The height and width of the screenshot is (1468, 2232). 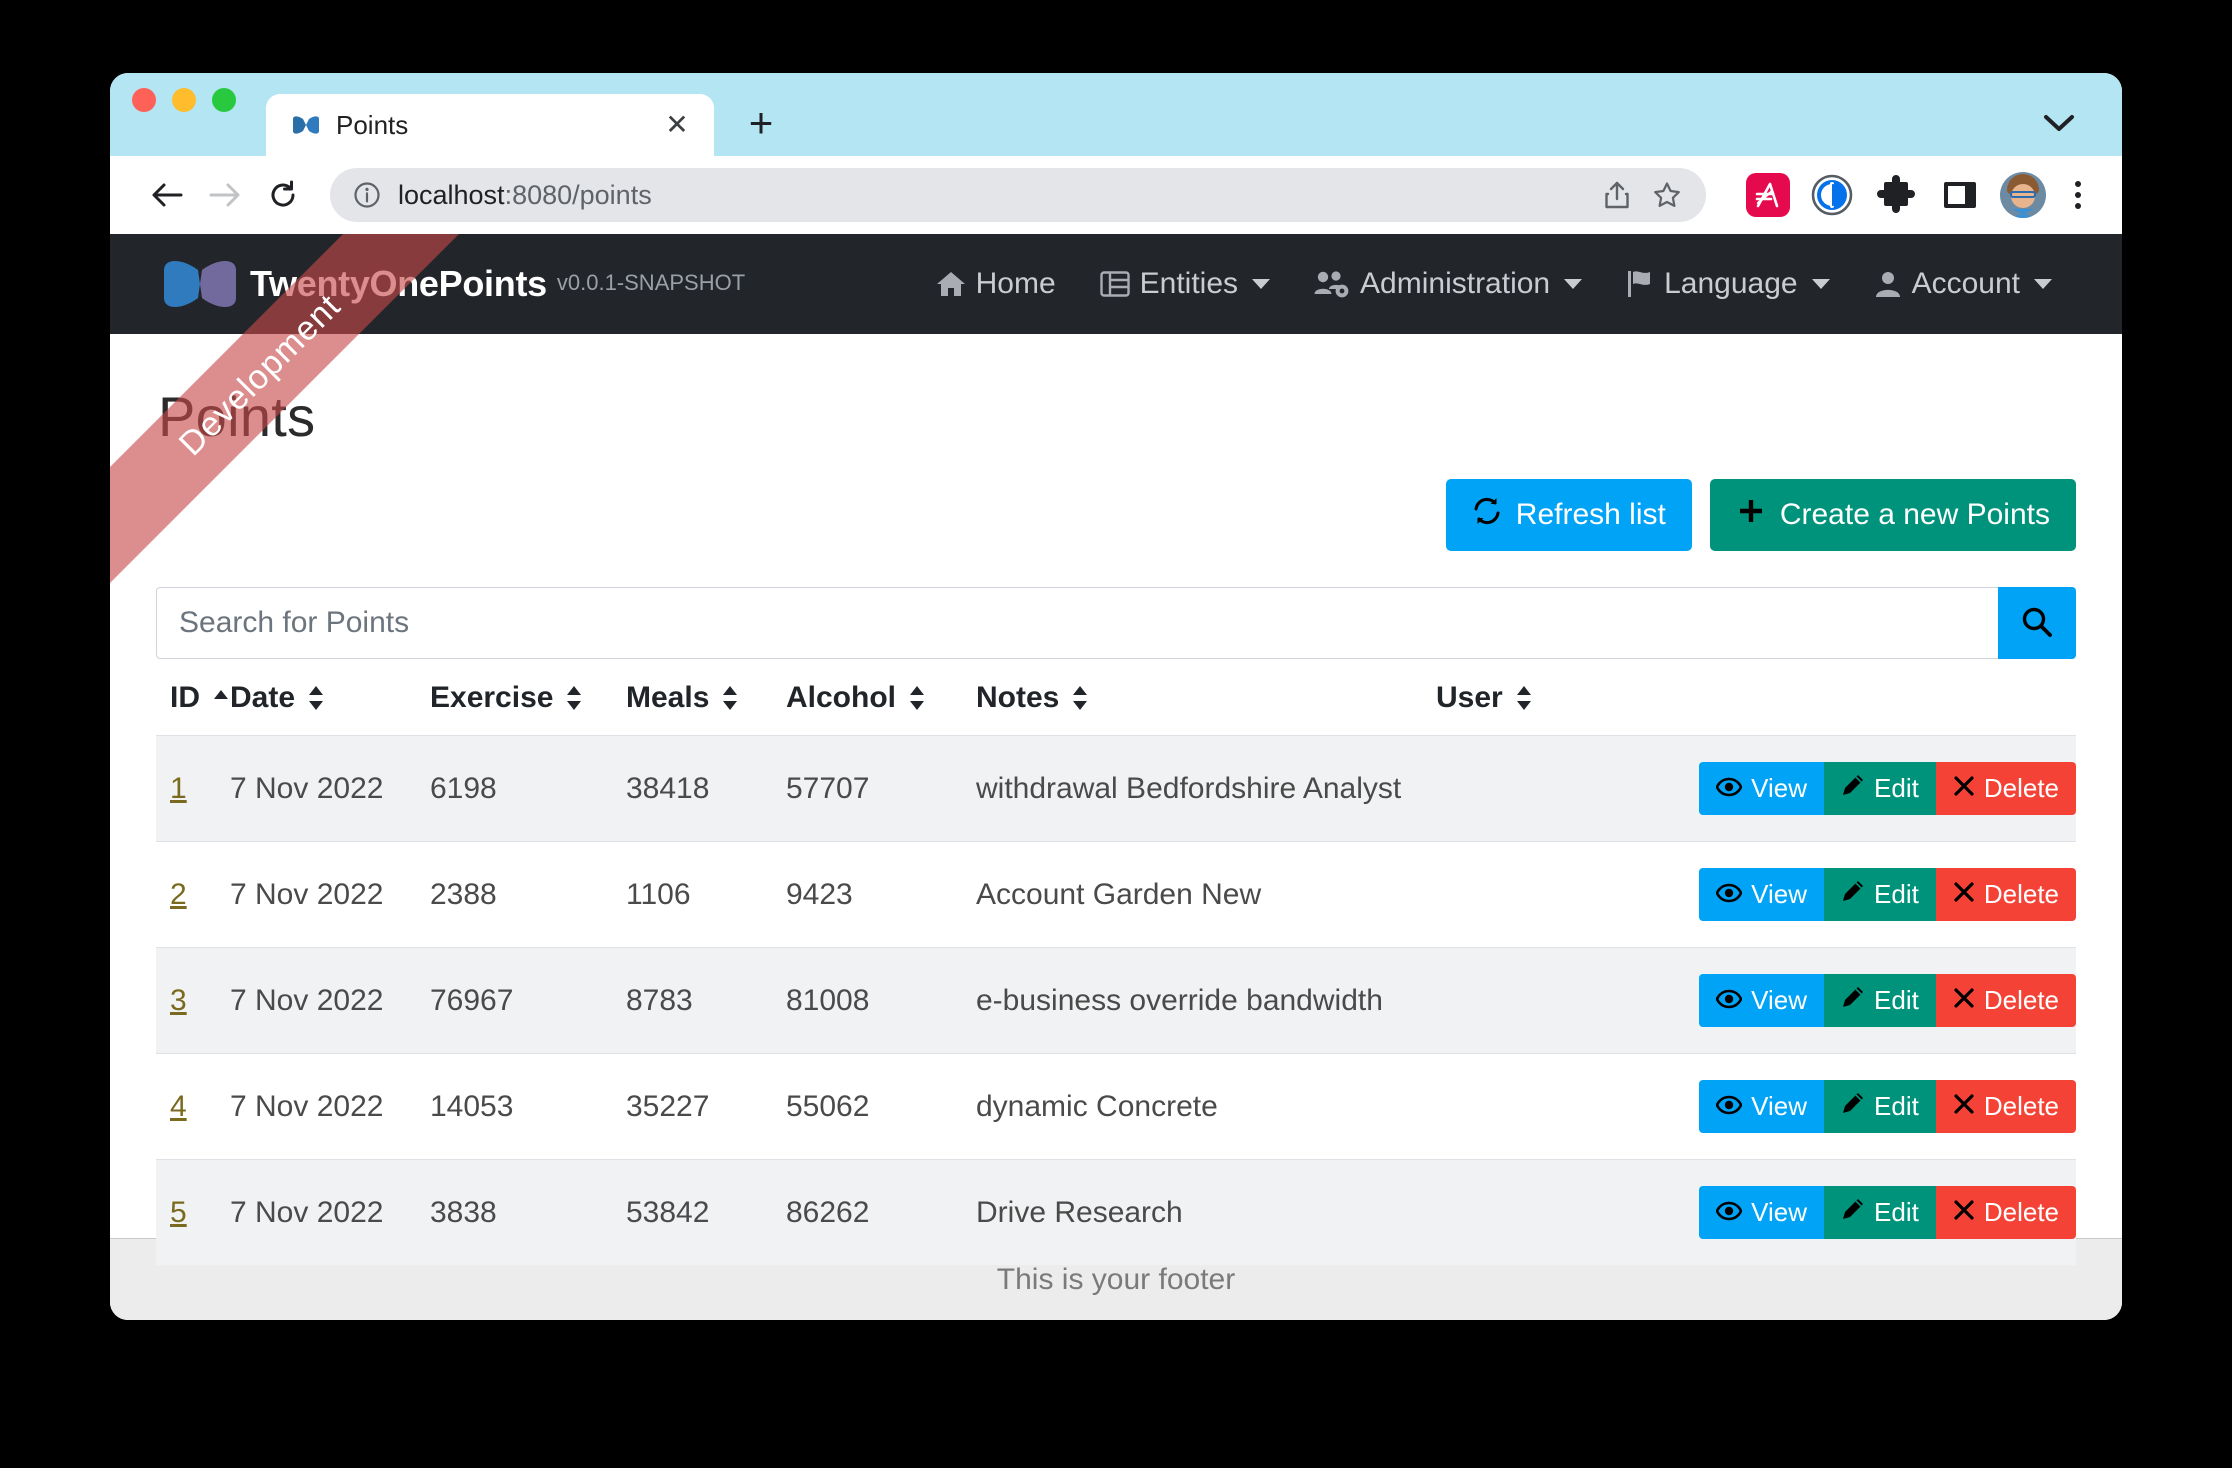 I want to click on browser-tab: Points ✕, so click(x=490, y=125).